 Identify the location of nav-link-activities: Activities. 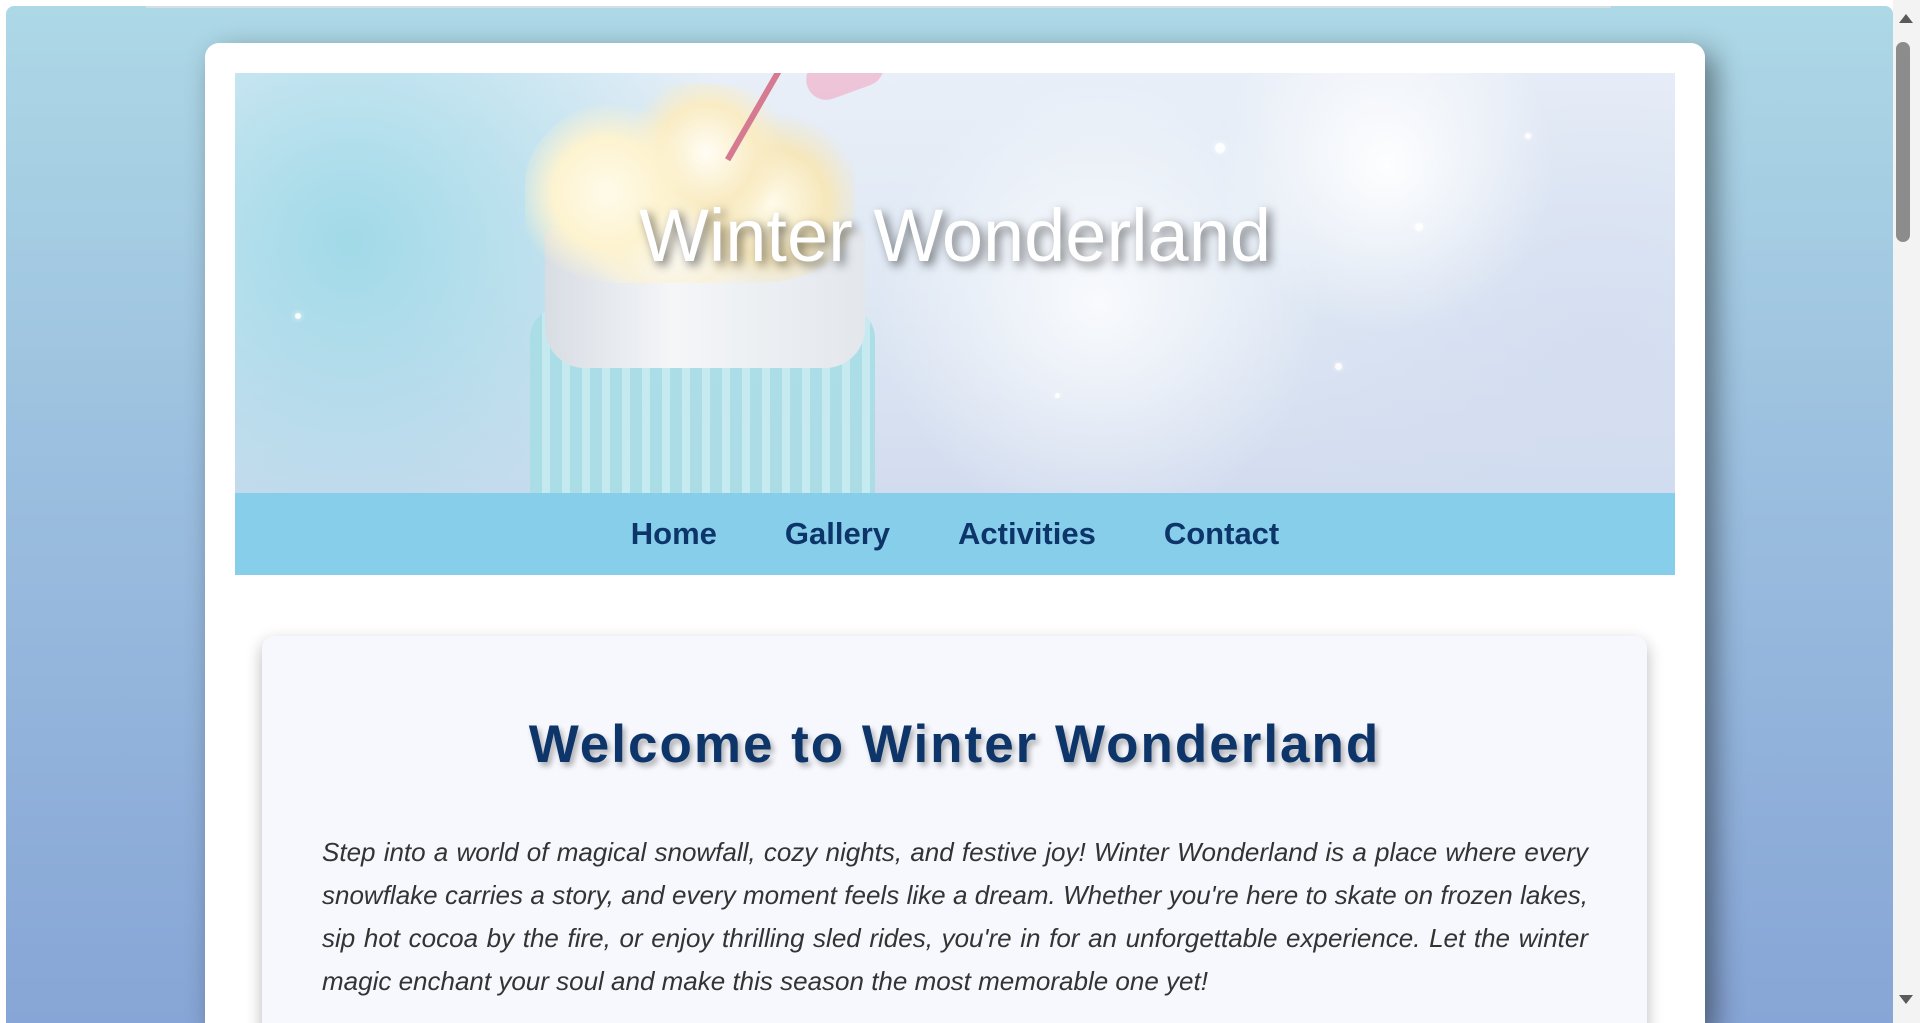
(1027, 534).